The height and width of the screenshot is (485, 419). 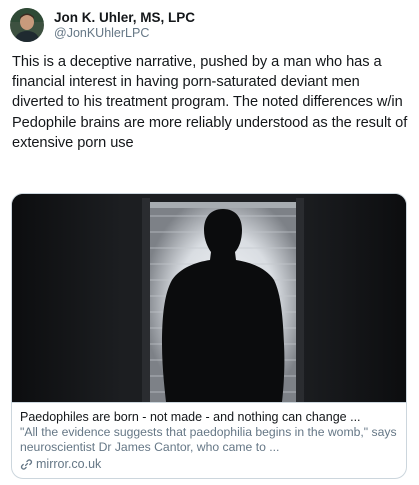 I want to click on link-icon, so click(x=26, y=464).